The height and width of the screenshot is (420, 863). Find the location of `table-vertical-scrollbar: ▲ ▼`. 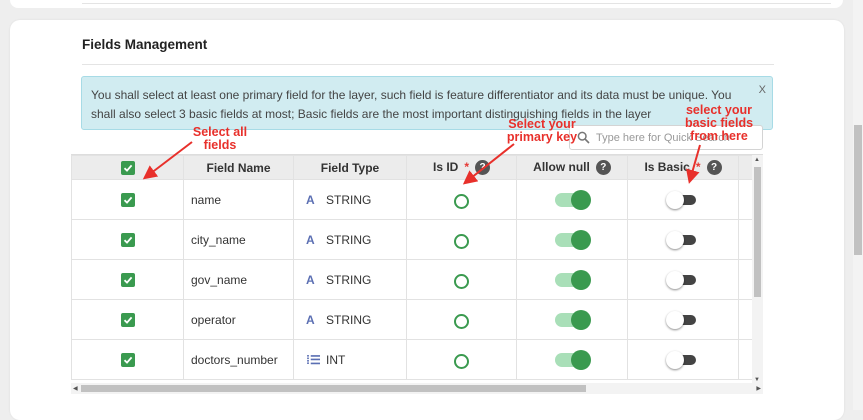

table-vertical-scrollbar: ▲ ▼ is located at coordinates (757, 270).